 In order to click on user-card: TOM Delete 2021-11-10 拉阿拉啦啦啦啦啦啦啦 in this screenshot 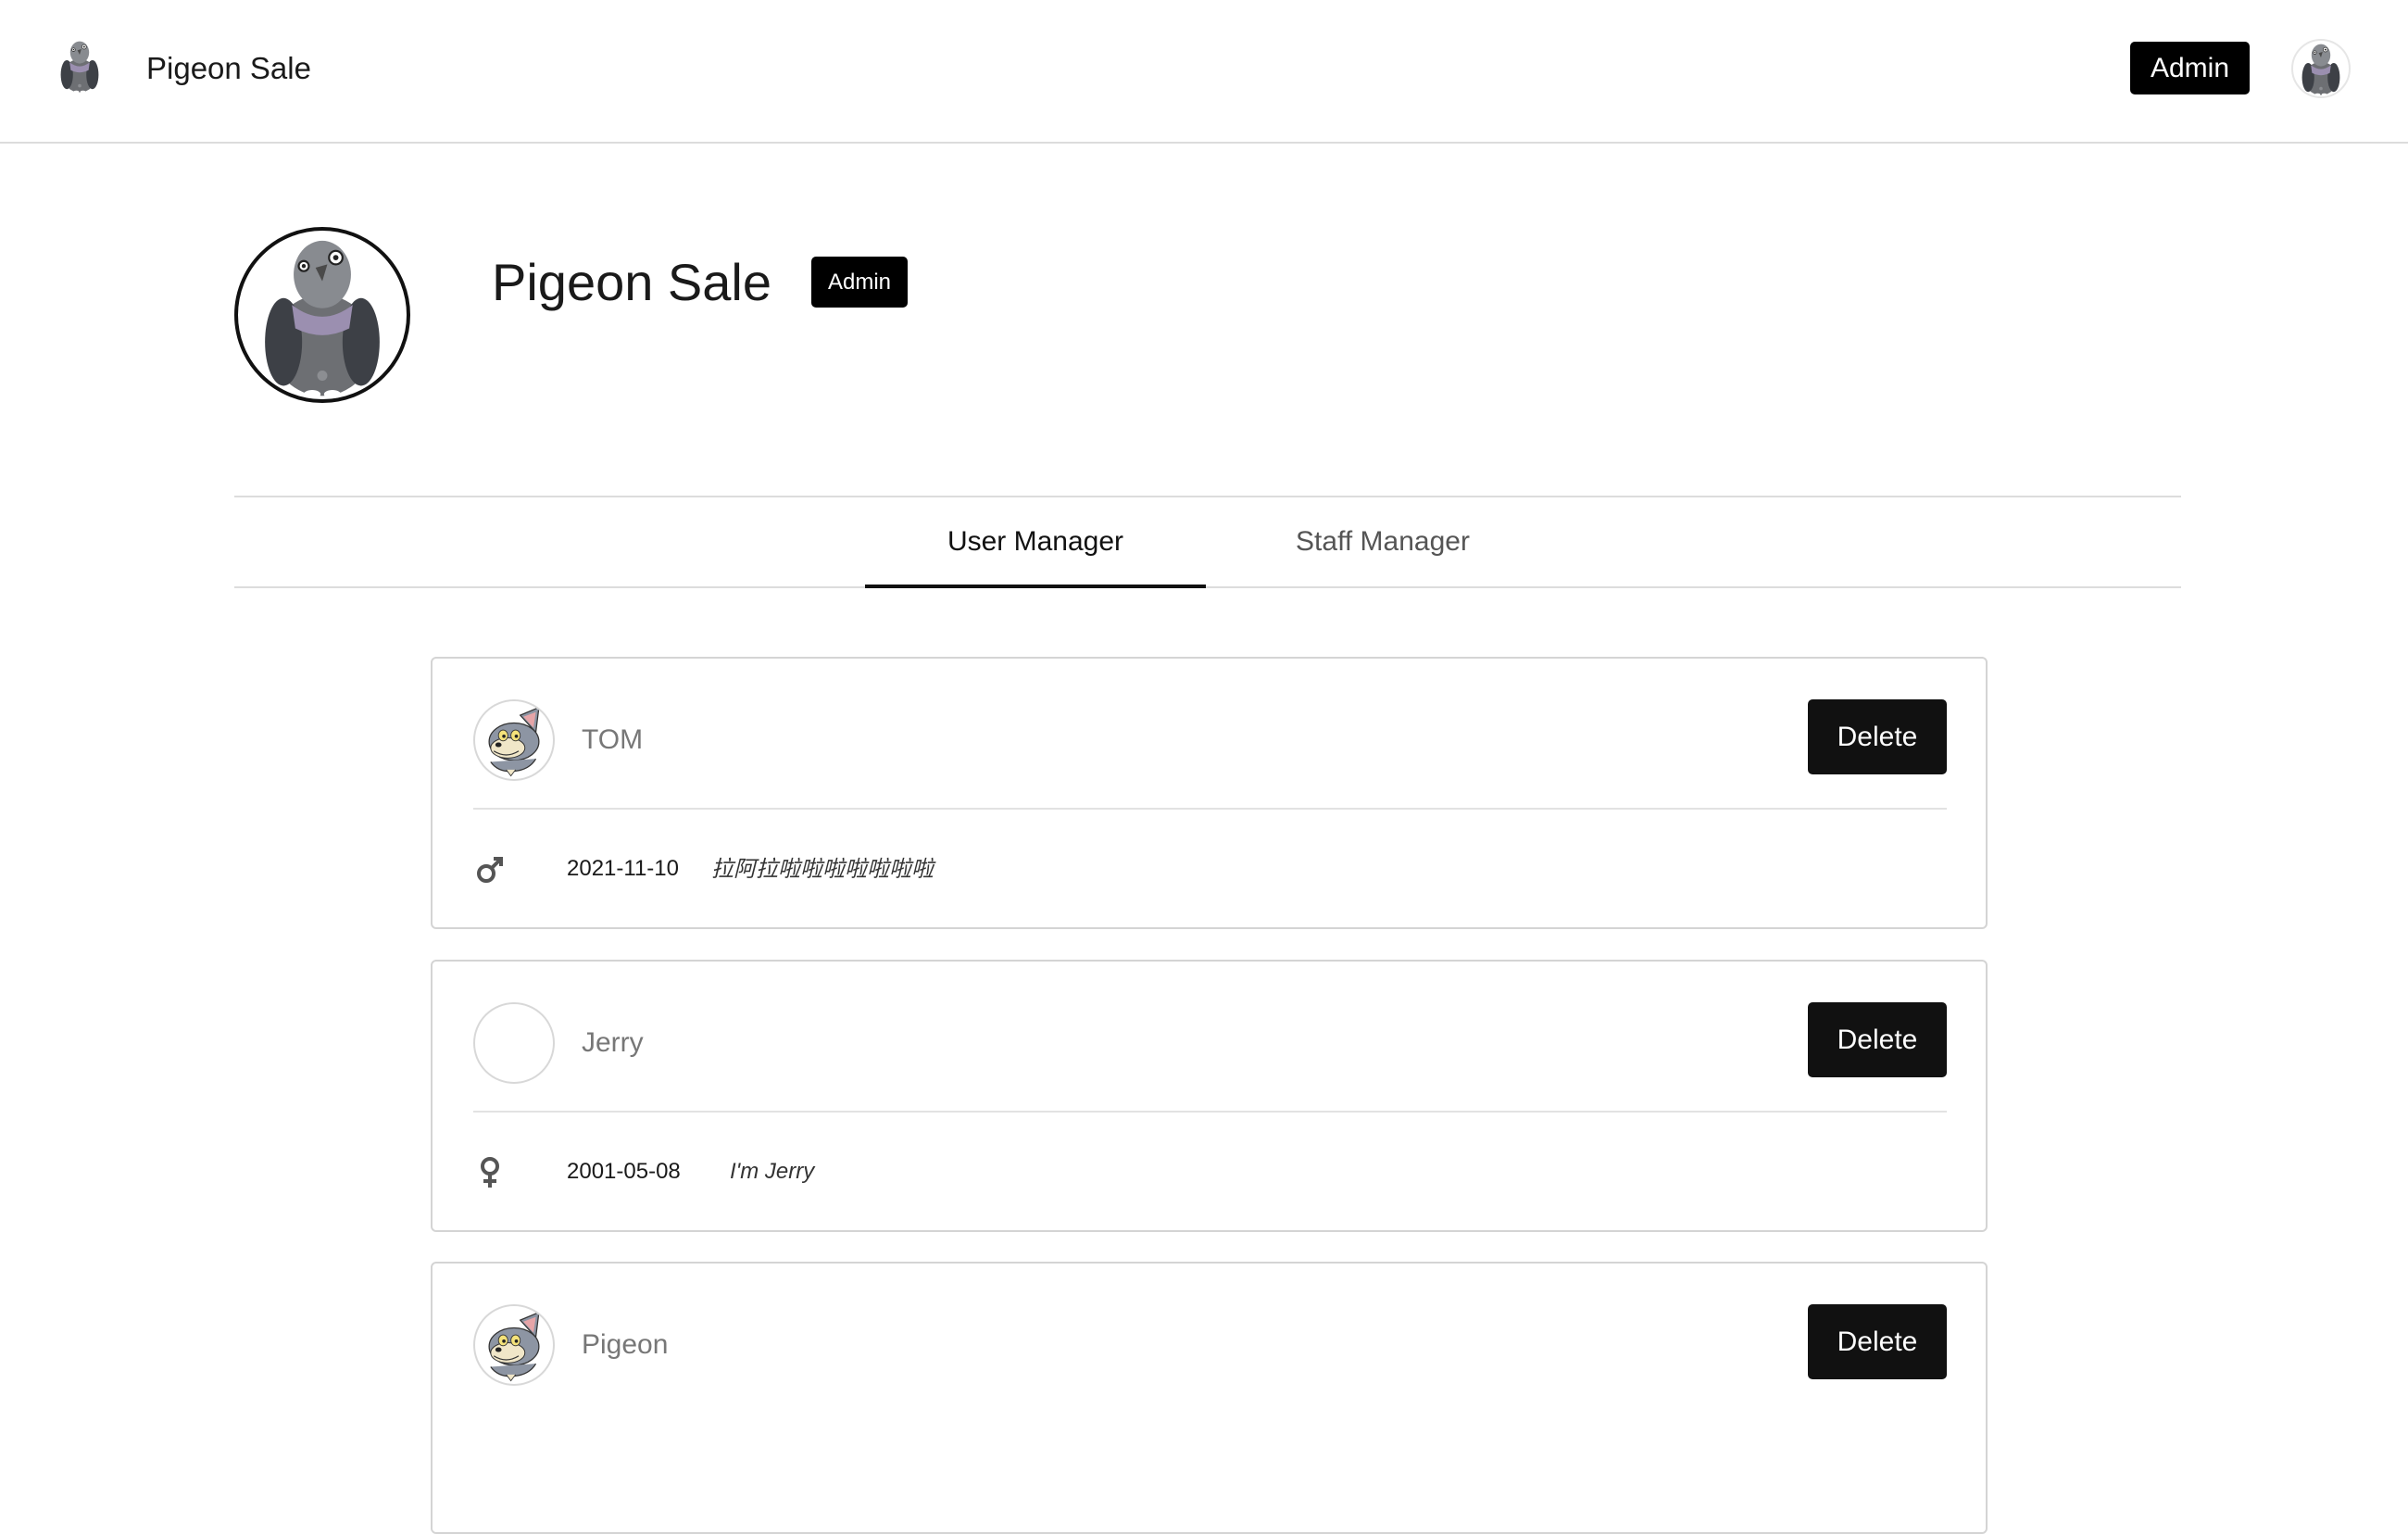, I will do `click(1209, 793)`.